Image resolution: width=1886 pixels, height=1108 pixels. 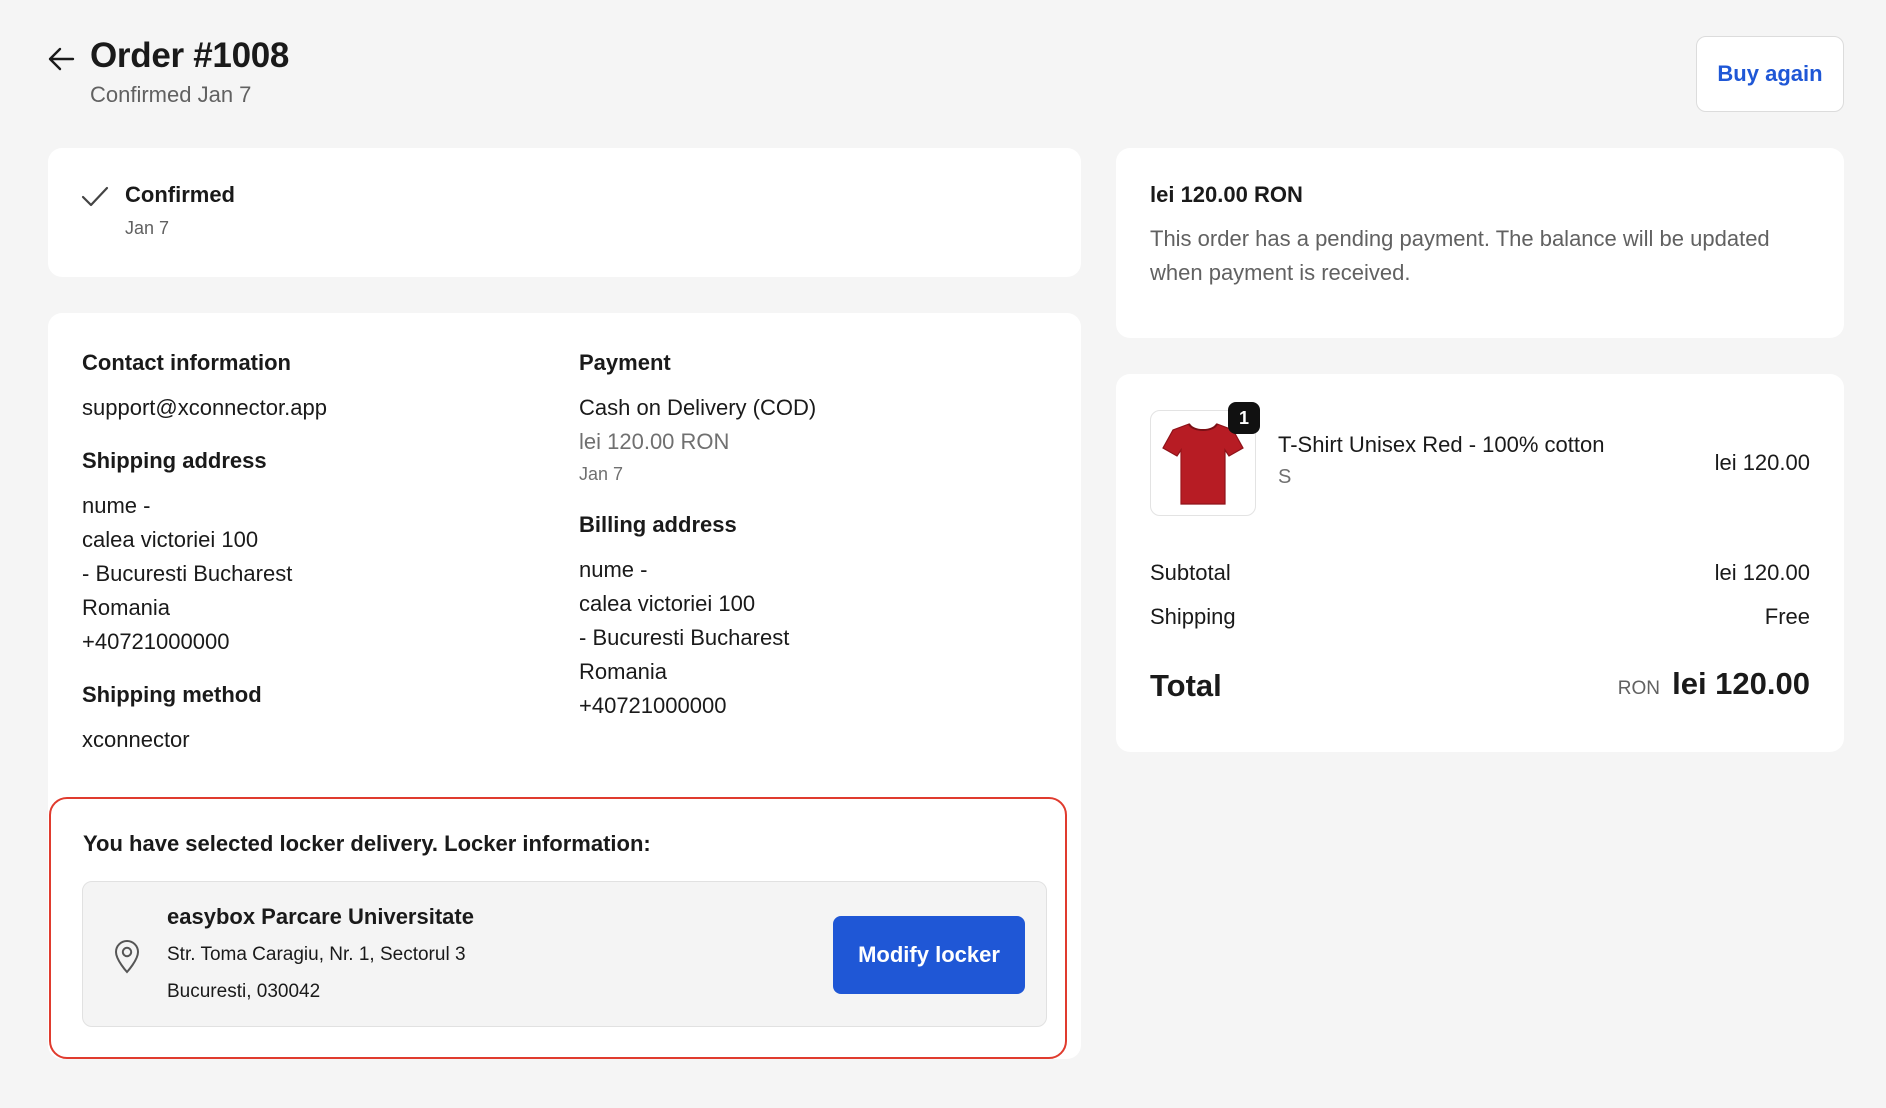 What do you see at coordinates (204, 407) in the screenshot?
I see `contact-email: support@xconnector.app` at bounding box center [204, 407].